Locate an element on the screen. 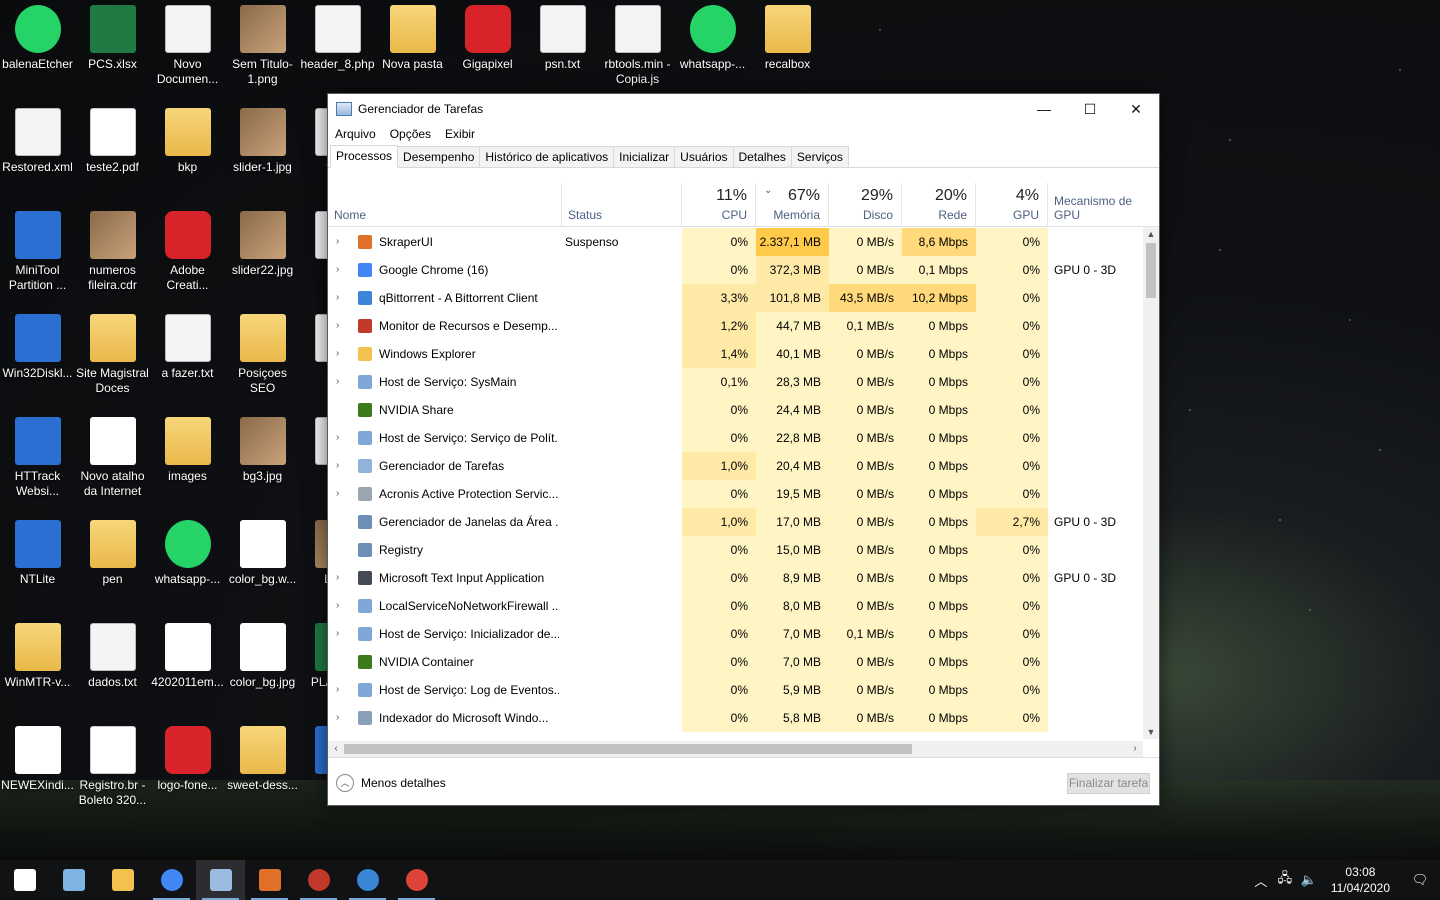  desktop-icon: psn.txt is located at coordinates (562, 38).